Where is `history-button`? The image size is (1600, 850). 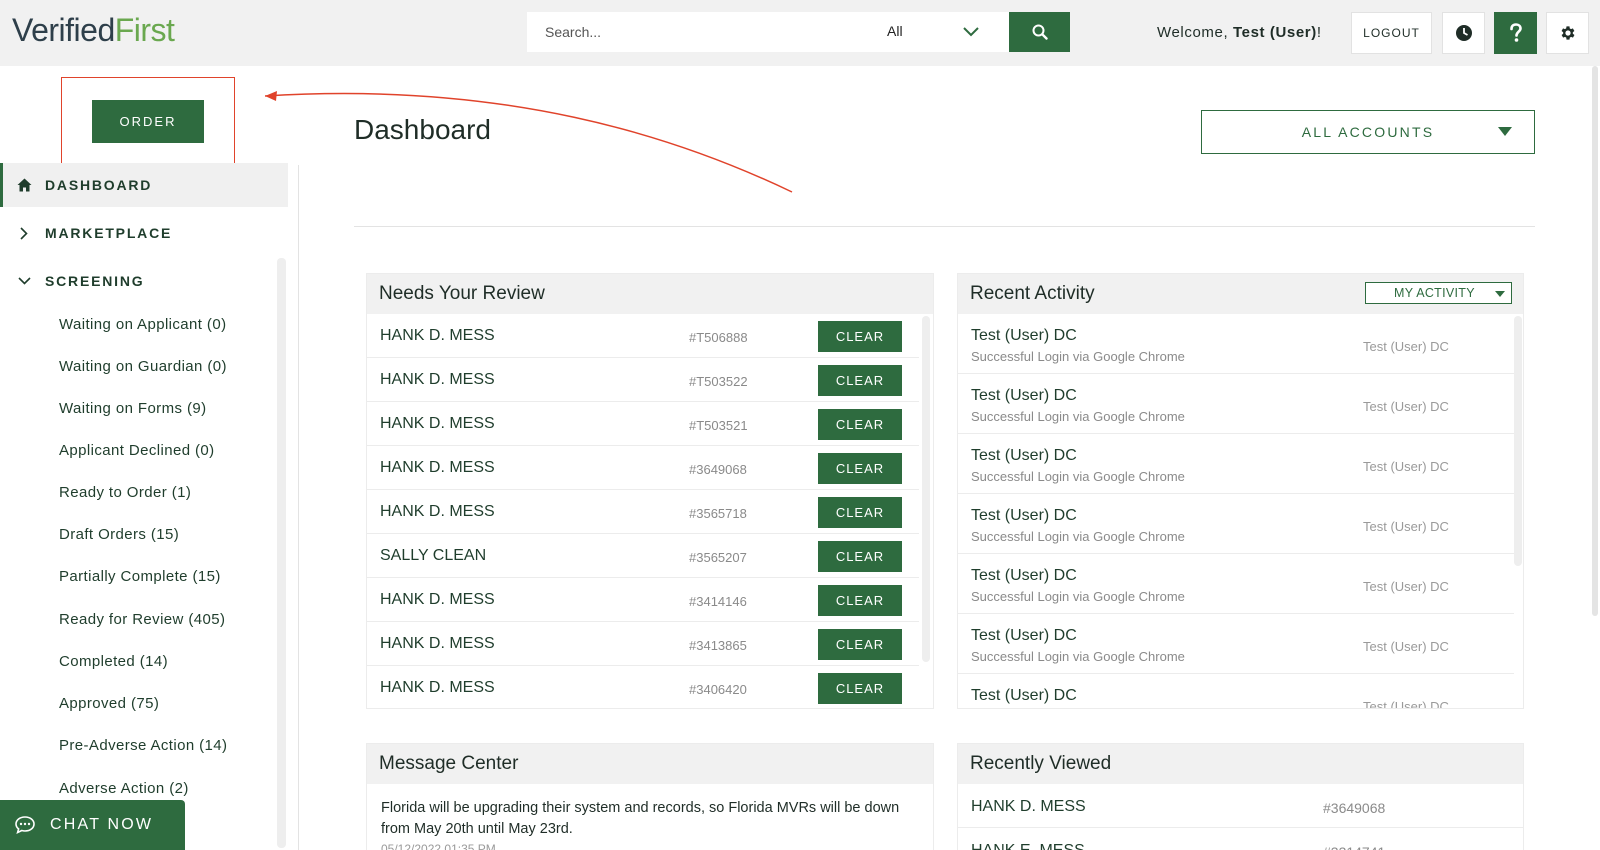 history-button is located at coordinates (1463, 33).